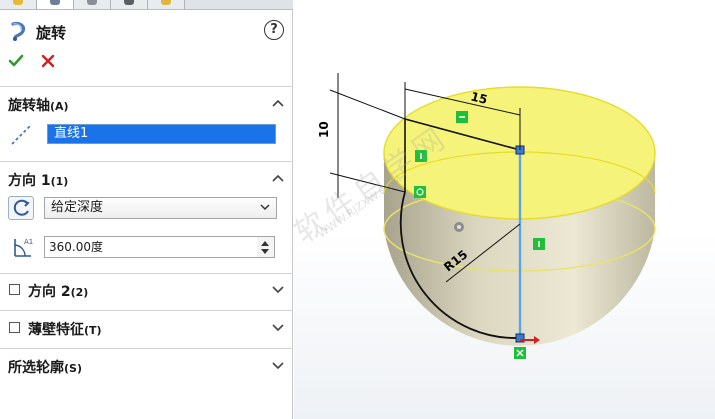  I want to click on axis-selection-field: 直线1, so click(161, 134).